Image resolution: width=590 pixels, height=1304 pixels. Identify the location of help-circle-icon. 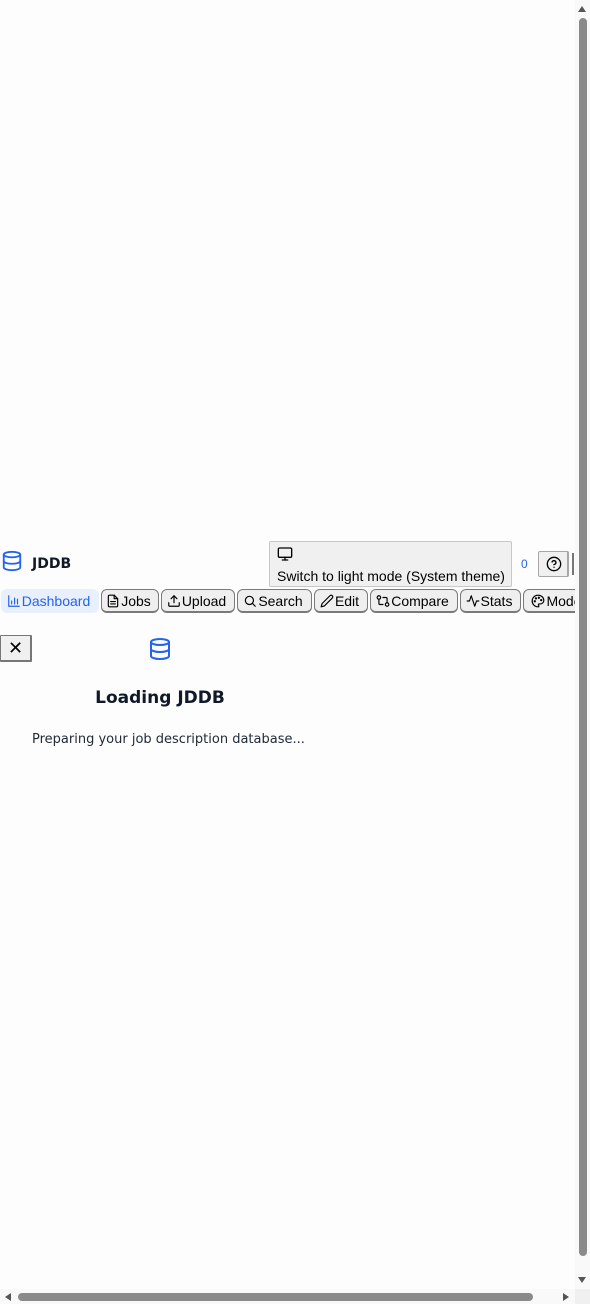
(554, 564).